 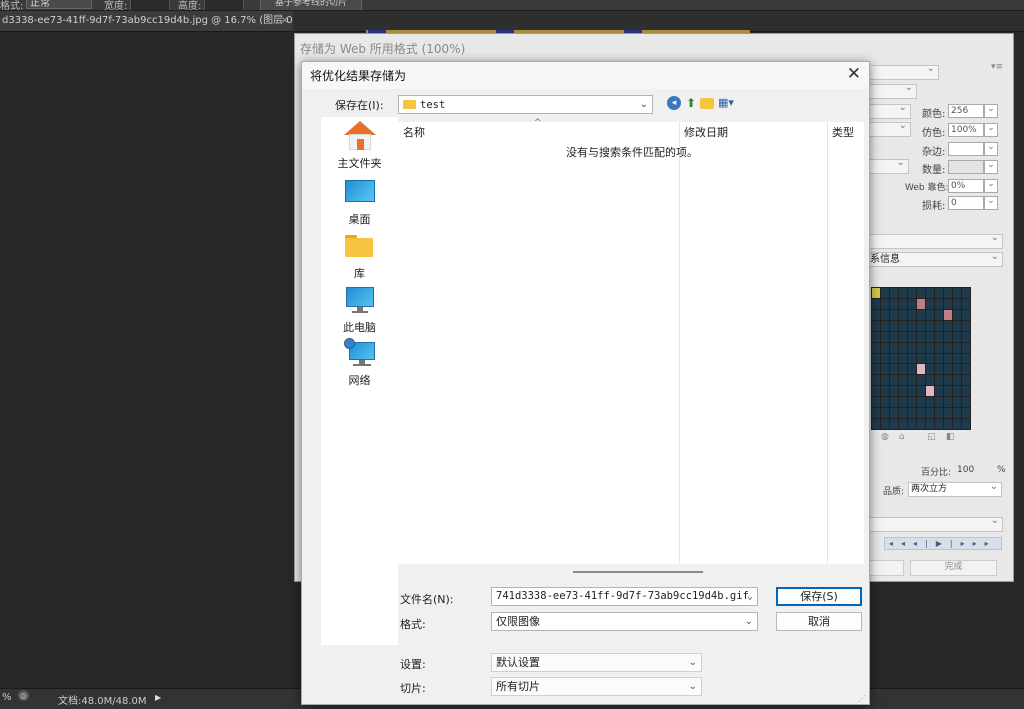 What do you see at coordinates (973, 186) in the screenshot?
I see `web-snap-field: 0%` at bounding box center [973, 186].